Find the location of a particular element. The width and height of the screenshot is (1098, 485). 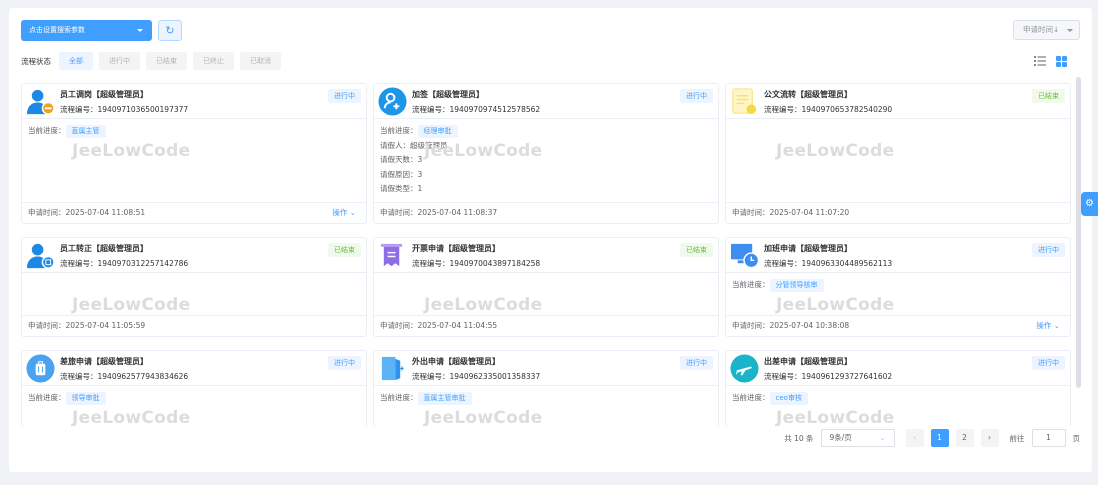

card-header: 加班申请【超级管理员】 流程编号：1940963304489562113 进行中 is located at coordinates (898, 255).